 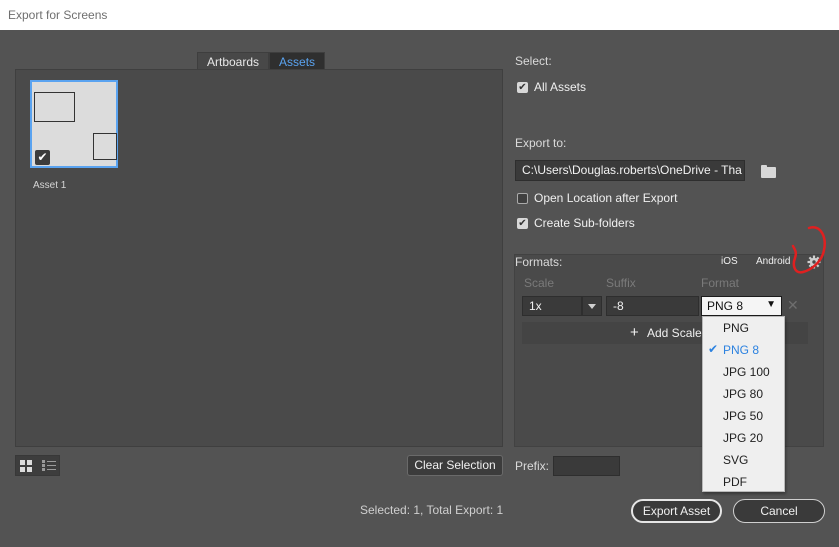 What do you see at coordinates (743, 350) in the screenshot?
I see `format-option-png8: ✔ PNG 8` at bounding box center [743, 350].